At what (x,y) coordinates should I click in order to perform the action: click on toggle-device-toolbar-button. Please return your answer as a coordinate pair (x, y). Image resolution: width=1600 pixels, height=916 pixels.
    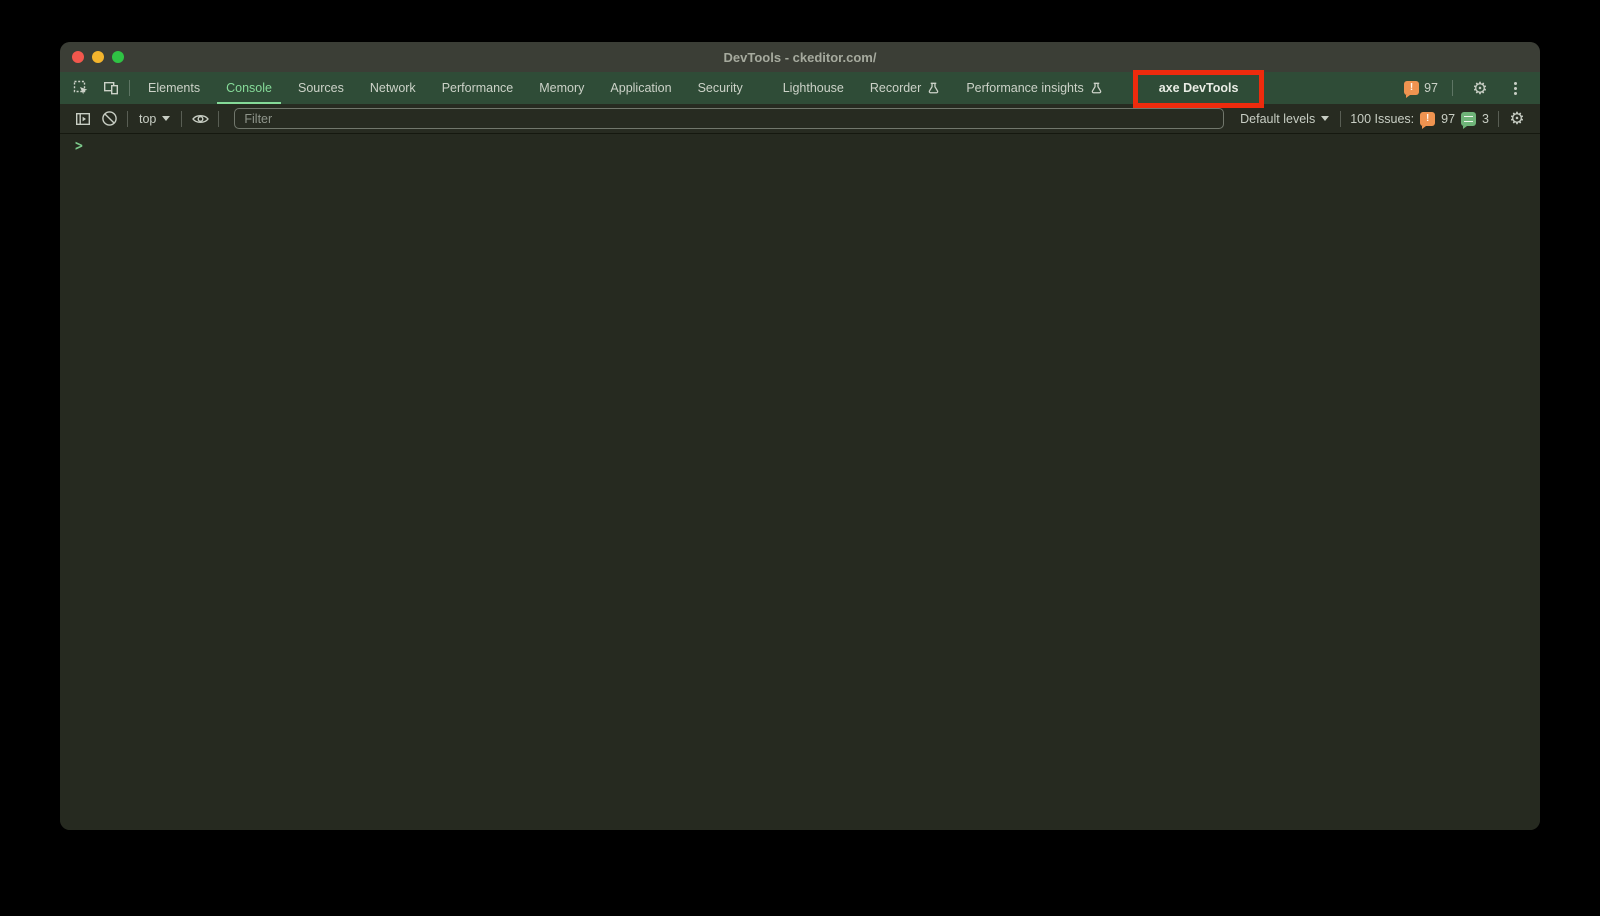
    Looking at the image, I should click on (111, 88).